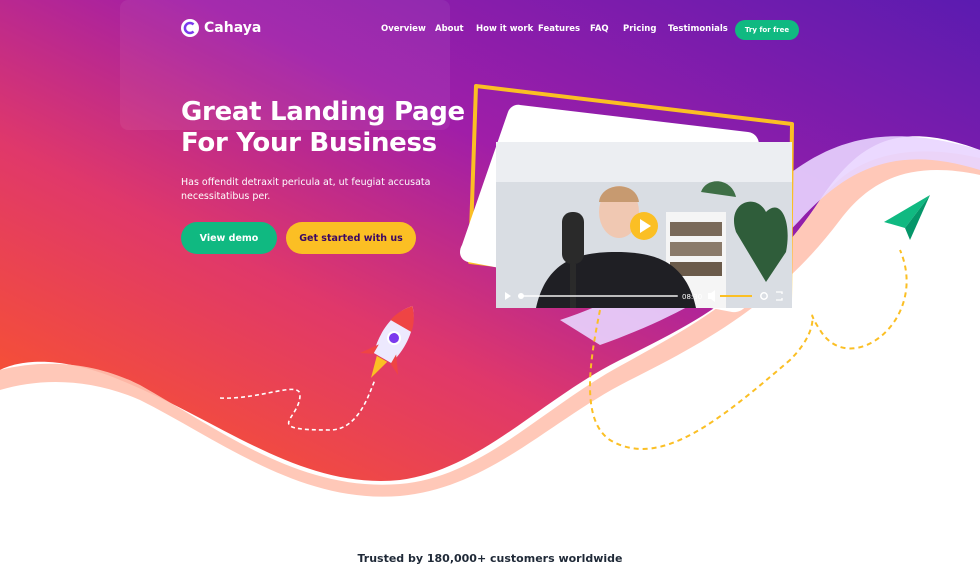 The height and width of the screenshot is (572, 980). What do you see at coordinates (644, 296) in the screenshot?
I see `video-controls: 08:30` at bounding box center [644, 296].